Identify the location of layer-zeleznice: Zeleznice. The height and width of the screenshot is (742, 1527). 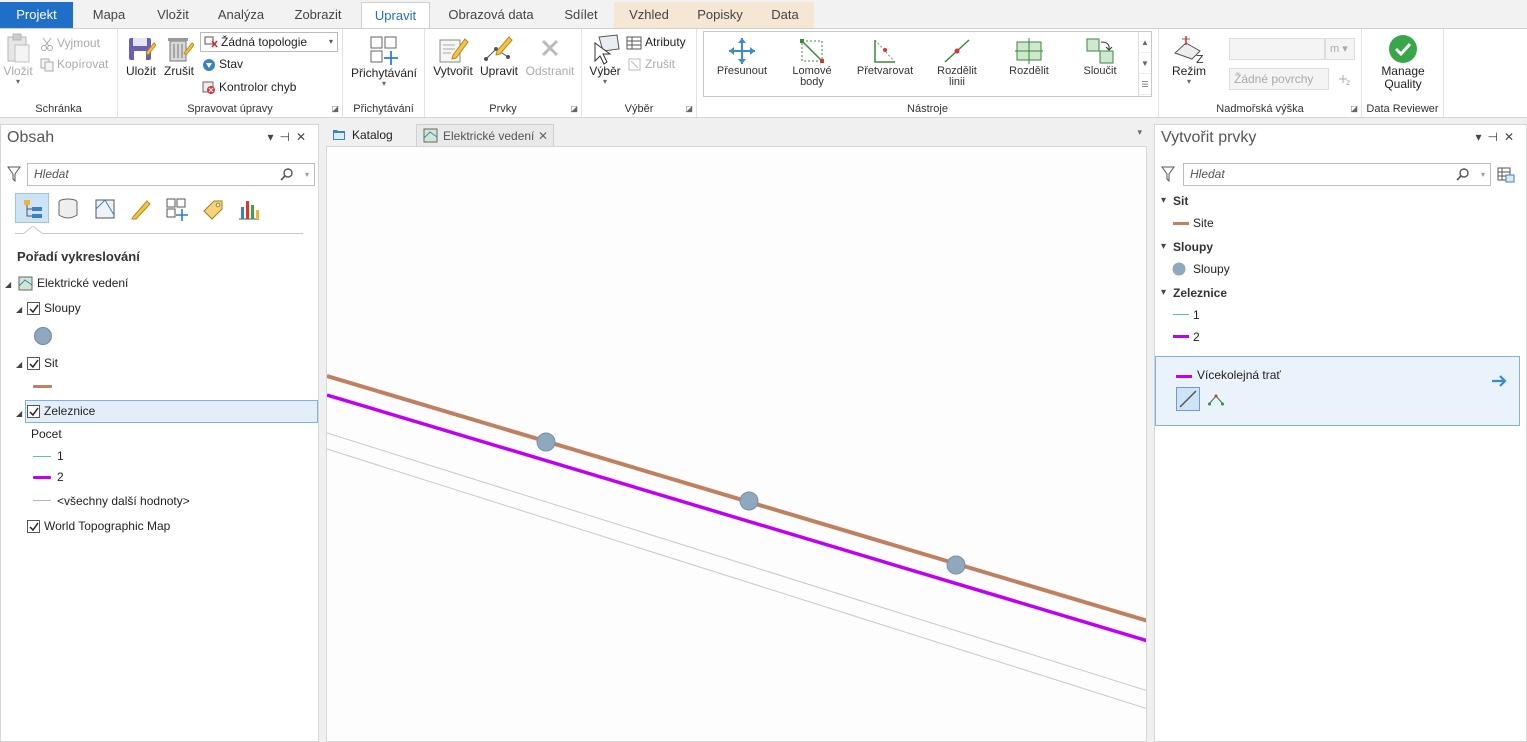
(61, 411).